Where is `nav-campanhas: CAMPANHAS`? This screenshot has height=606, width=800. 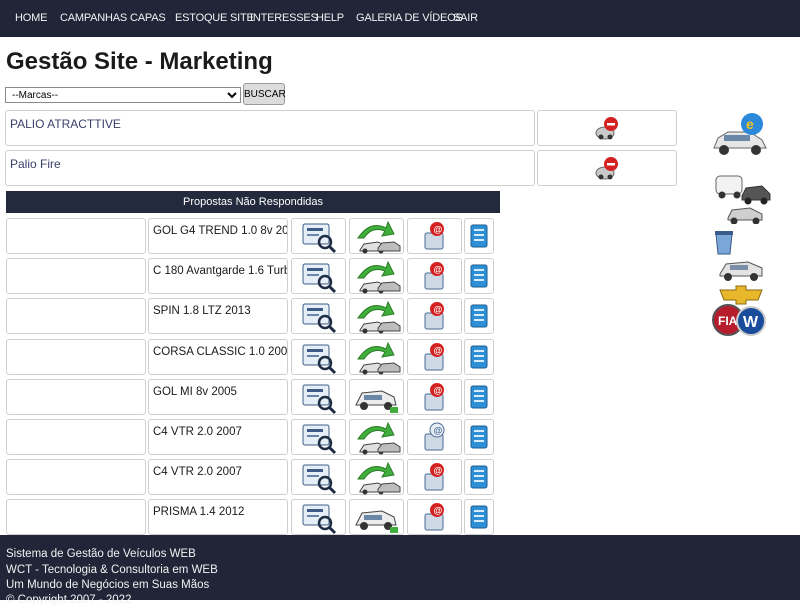 nav-campanhas: CAMPANHAS is located at coordinates (93, 18).